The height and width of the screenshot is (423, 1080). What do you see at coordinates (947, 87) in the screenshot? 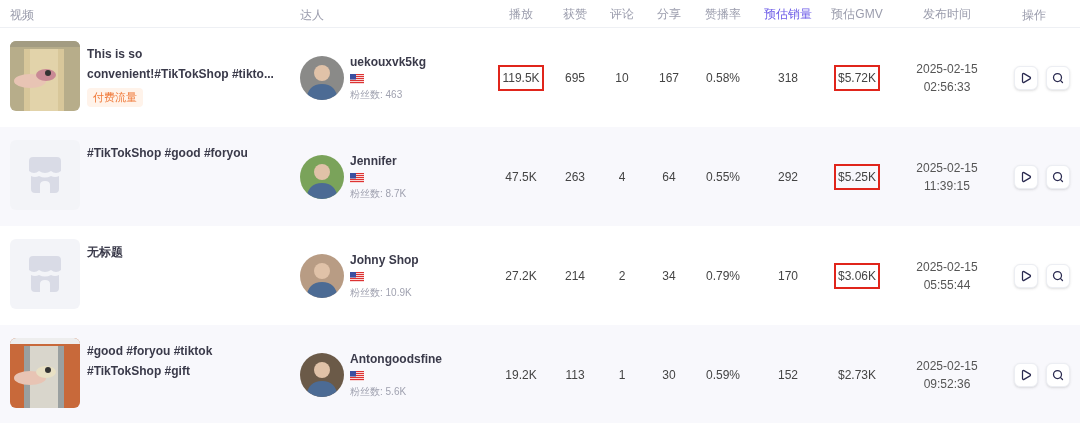
I see `publish-time: 02:56:33` at bounding box center [947, 87].